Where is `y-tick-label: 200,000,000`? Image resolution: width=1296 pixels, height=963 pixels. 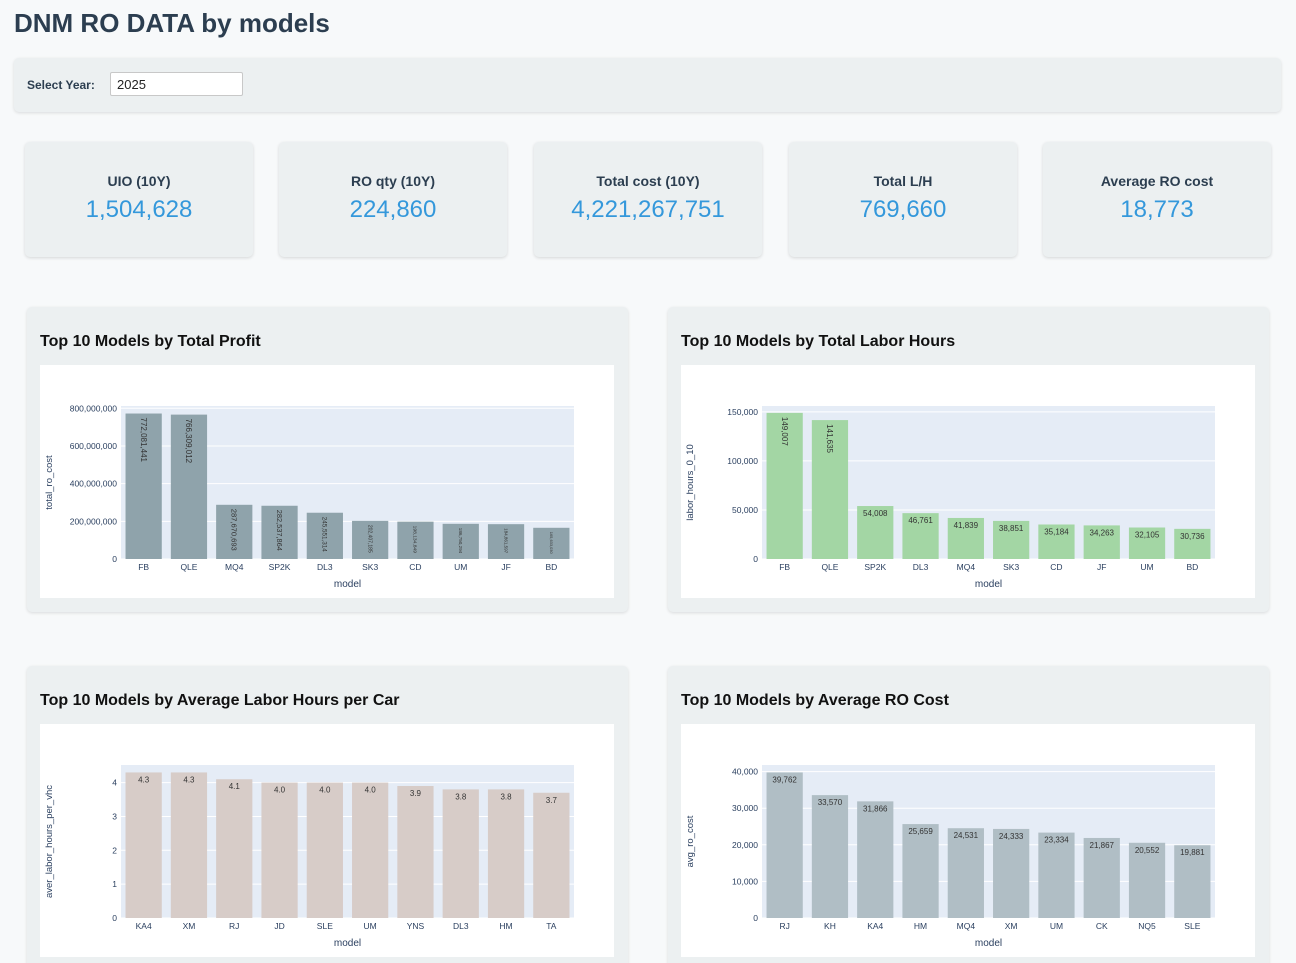 y-tick-label: 200,000,000 is located at coordinates (94, 521).